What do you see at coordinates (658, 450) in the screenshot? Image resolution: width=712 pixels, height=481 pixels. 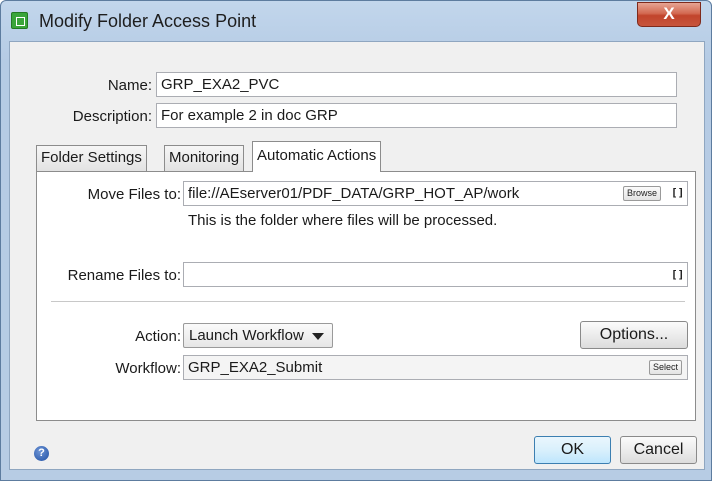 I see `cancel-button: Cancel` at bounding box center [658, 450].